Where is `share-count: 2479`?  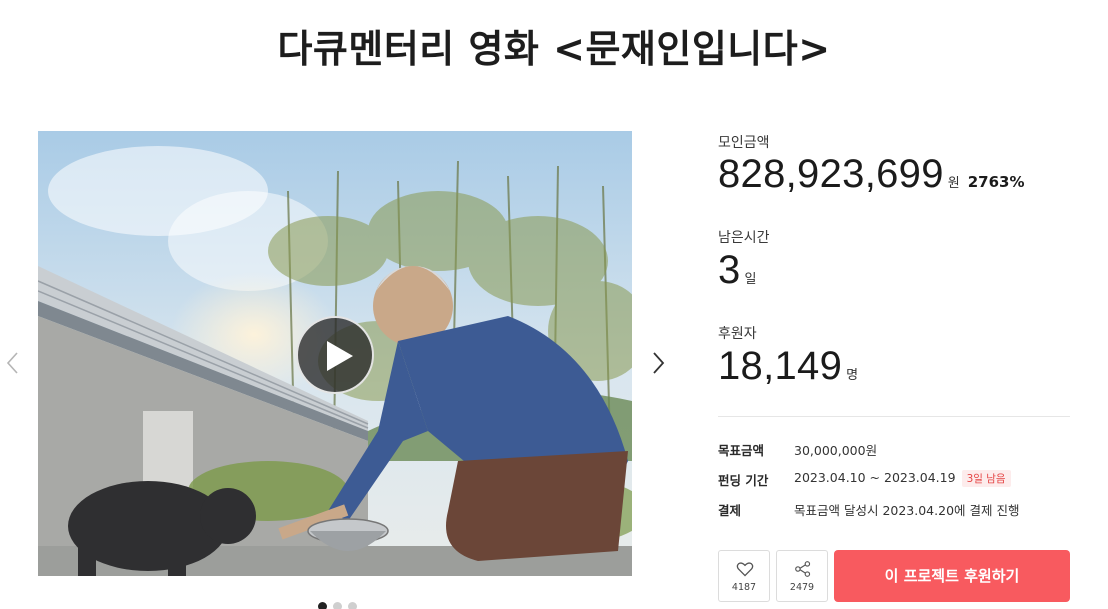 share-count: 2479 is located at coordinates (802, 587).